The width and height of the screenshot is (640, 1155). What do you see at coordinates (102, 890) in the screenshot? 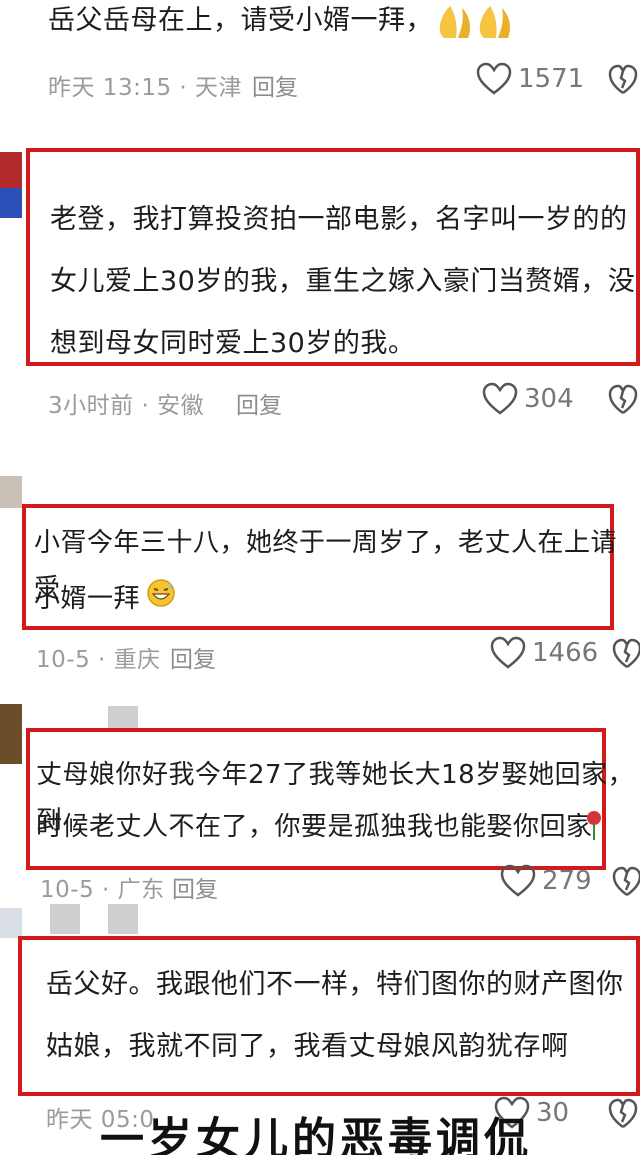
I see `comment-time-location: 10-5 · 广东` at bounding box center [102, 890].